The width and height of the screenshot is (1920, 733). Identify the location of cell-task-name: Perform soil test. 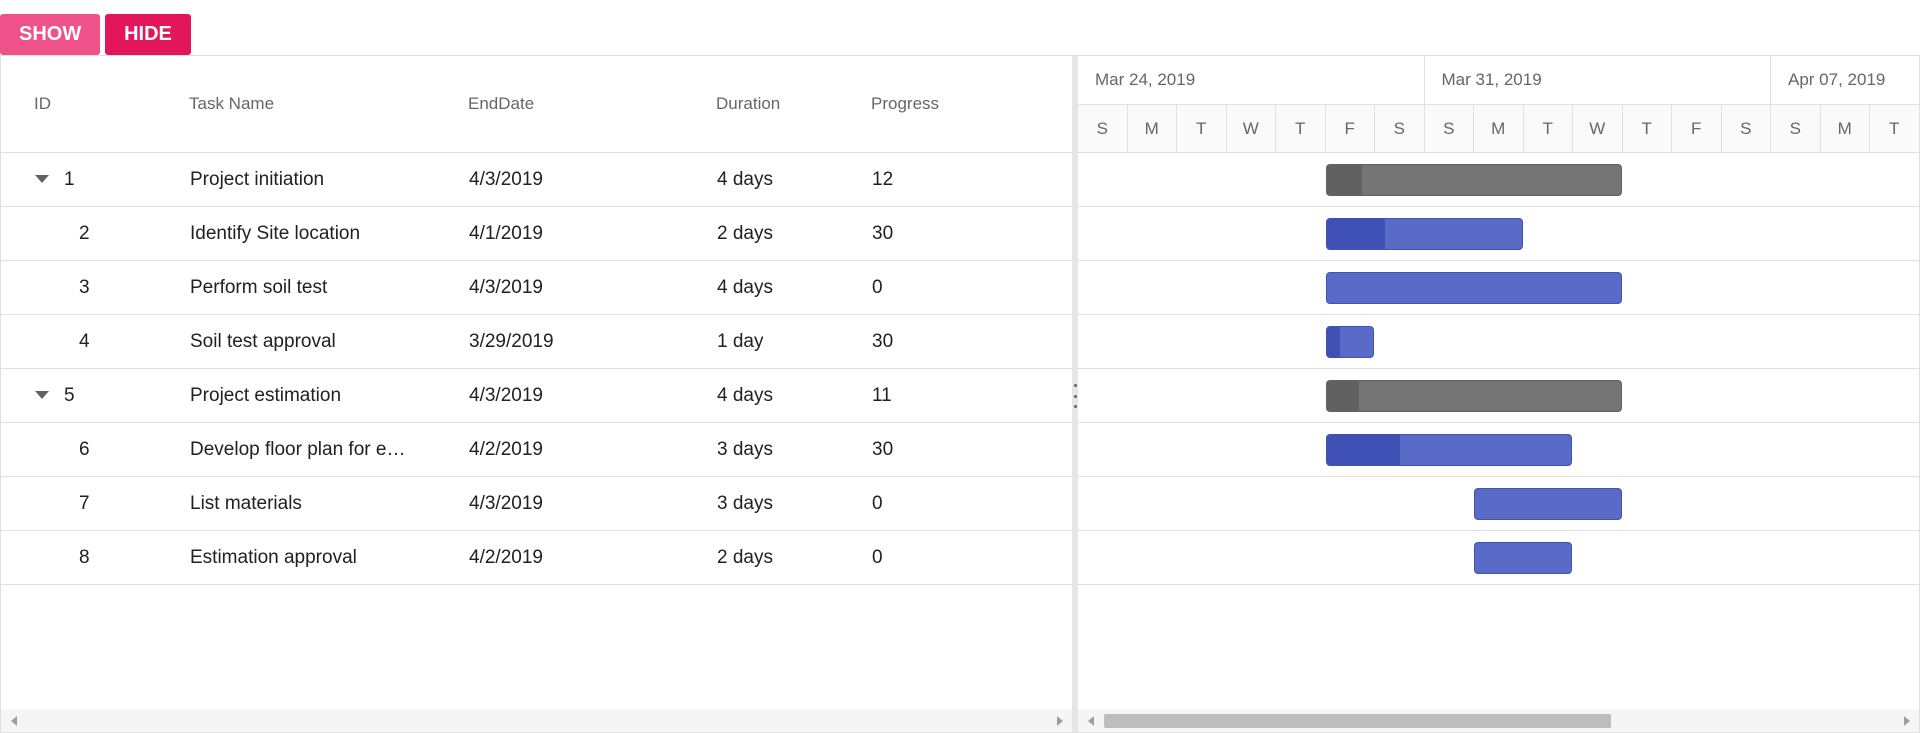
(259, 287).